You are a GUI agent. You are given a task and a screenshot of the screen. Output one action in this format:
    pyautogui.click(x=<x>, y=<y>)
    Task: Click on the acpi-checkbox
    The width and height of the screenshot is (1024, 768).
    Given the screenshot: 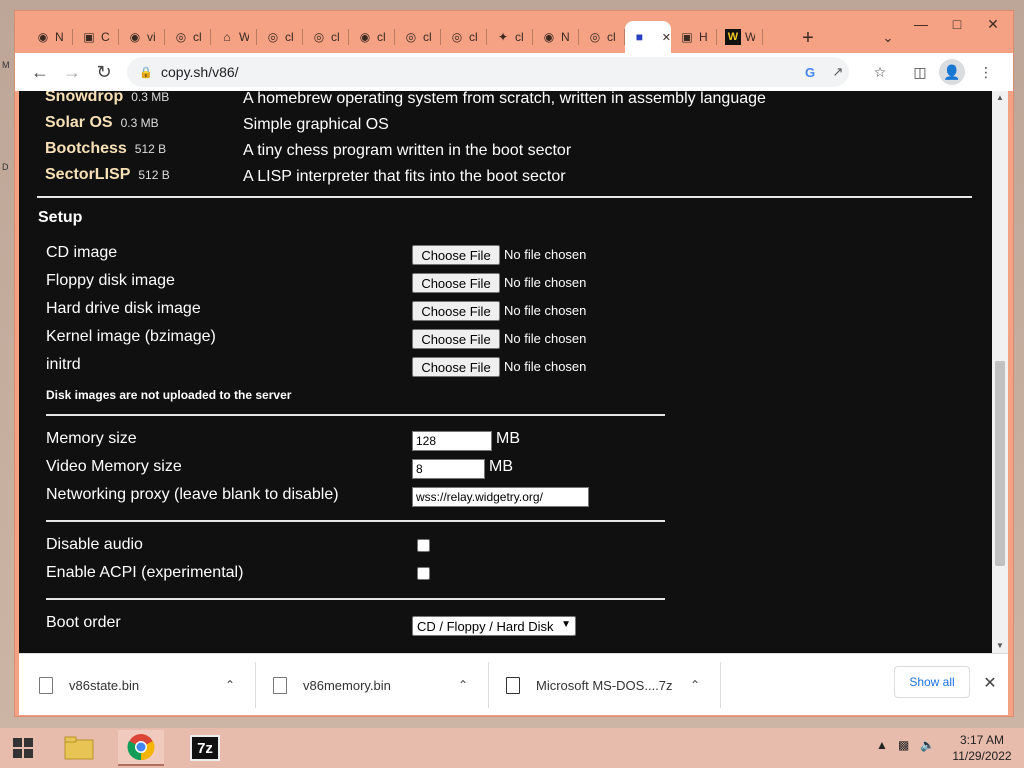 What is the action you would take?
    pyautogui.click(x=423, y=573)
    